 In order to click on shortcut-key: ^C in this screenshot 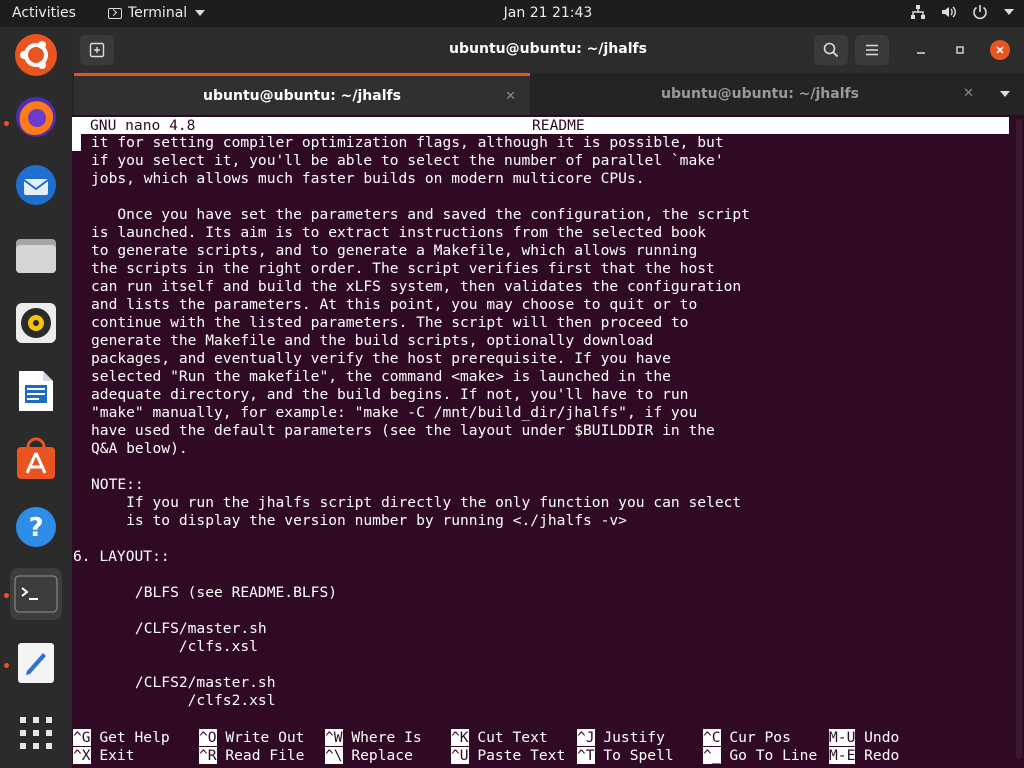, I will do `click(712, 737)`.